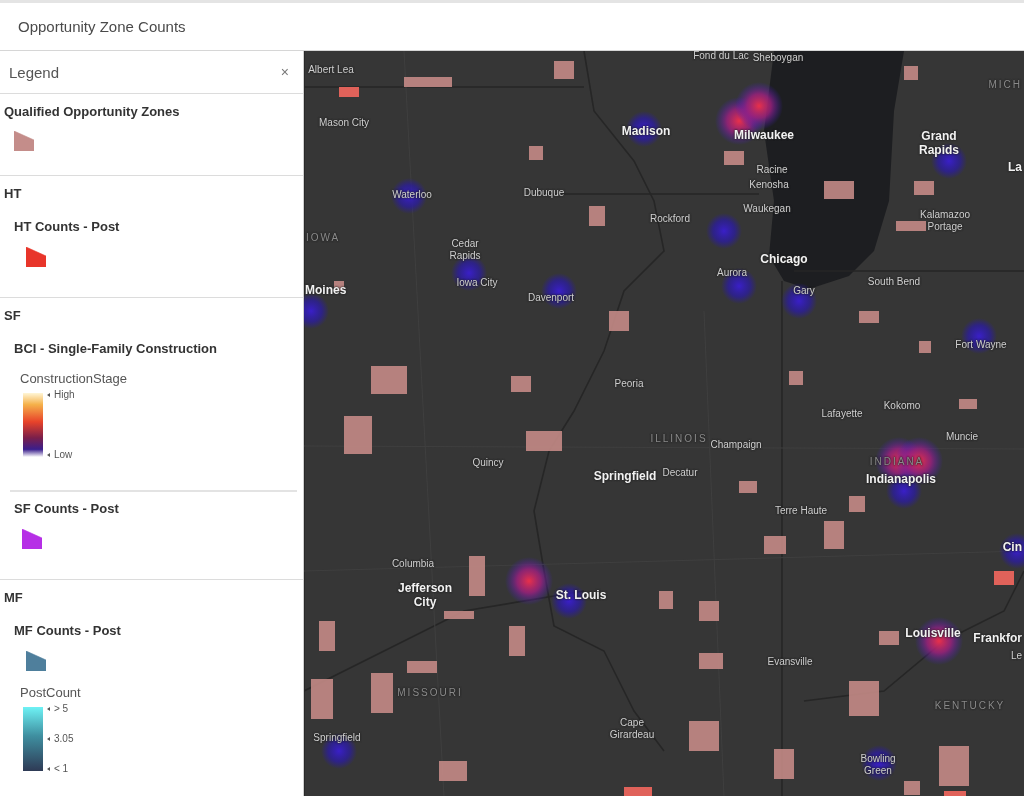 This screenshot has height=796, width=1024. What do you see at coordinates (767, 209) in the screenshot?
I see `city-label: Waukegan` at bounding box center [767, 209].